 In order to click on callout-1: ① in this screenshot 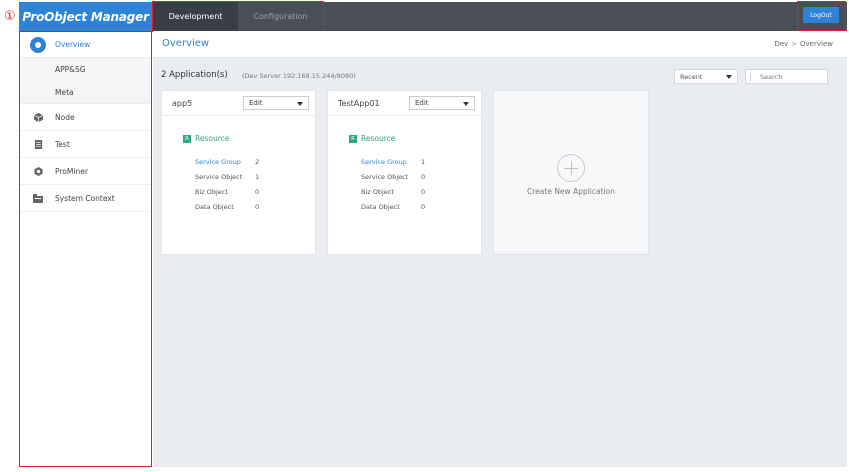, I will do `click(10, 16)`.